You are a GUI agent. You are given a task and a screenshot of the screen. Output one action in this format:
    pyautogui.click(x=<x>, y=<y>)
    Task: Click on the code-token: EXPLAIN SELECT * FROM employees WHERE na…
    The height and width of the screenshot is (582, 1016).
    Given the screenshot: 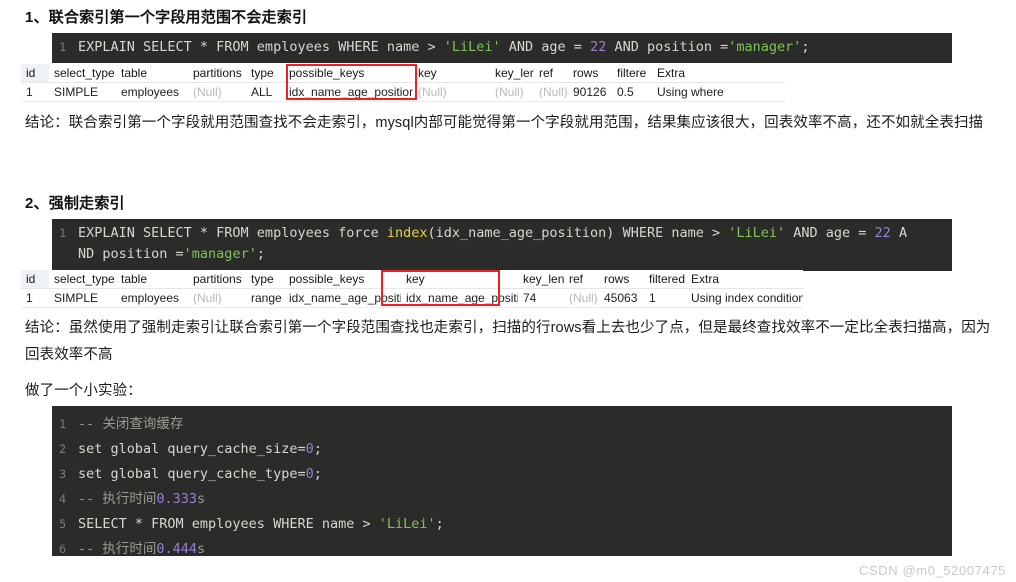 What is the action you would take?
    pyautogui.click(x=261, y=47)
    